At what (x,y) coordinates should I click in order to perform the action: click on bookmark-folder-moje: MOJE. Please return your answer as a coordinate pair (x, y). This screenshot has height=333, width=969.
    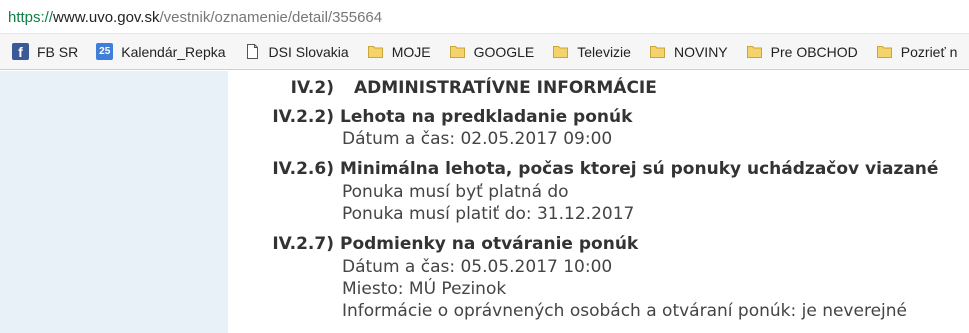
    Looking at the image, I should click on (399, 51).